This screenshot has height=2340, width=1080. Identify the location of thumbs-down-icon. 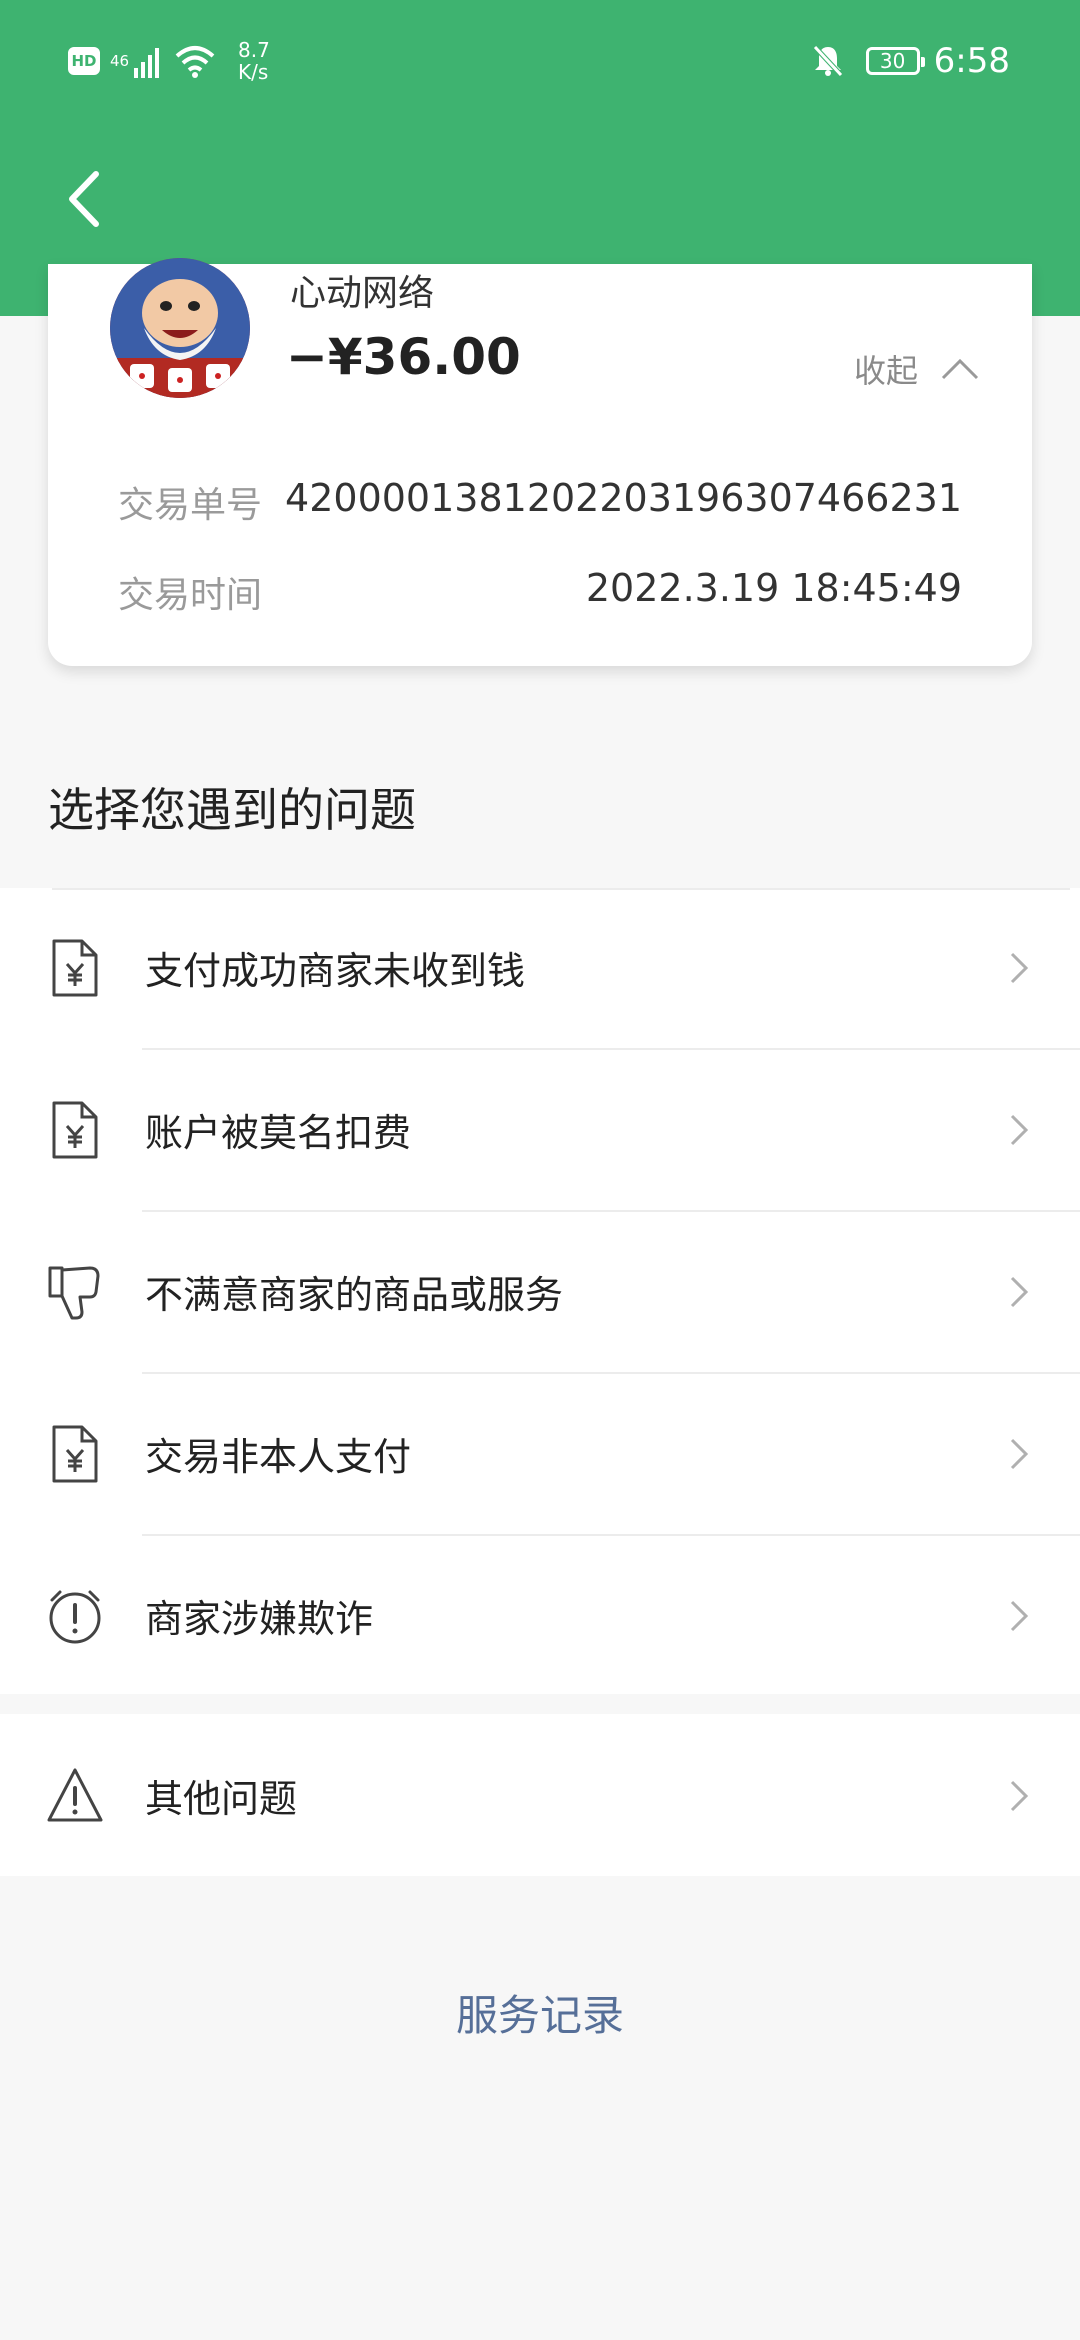
(74, 1293).